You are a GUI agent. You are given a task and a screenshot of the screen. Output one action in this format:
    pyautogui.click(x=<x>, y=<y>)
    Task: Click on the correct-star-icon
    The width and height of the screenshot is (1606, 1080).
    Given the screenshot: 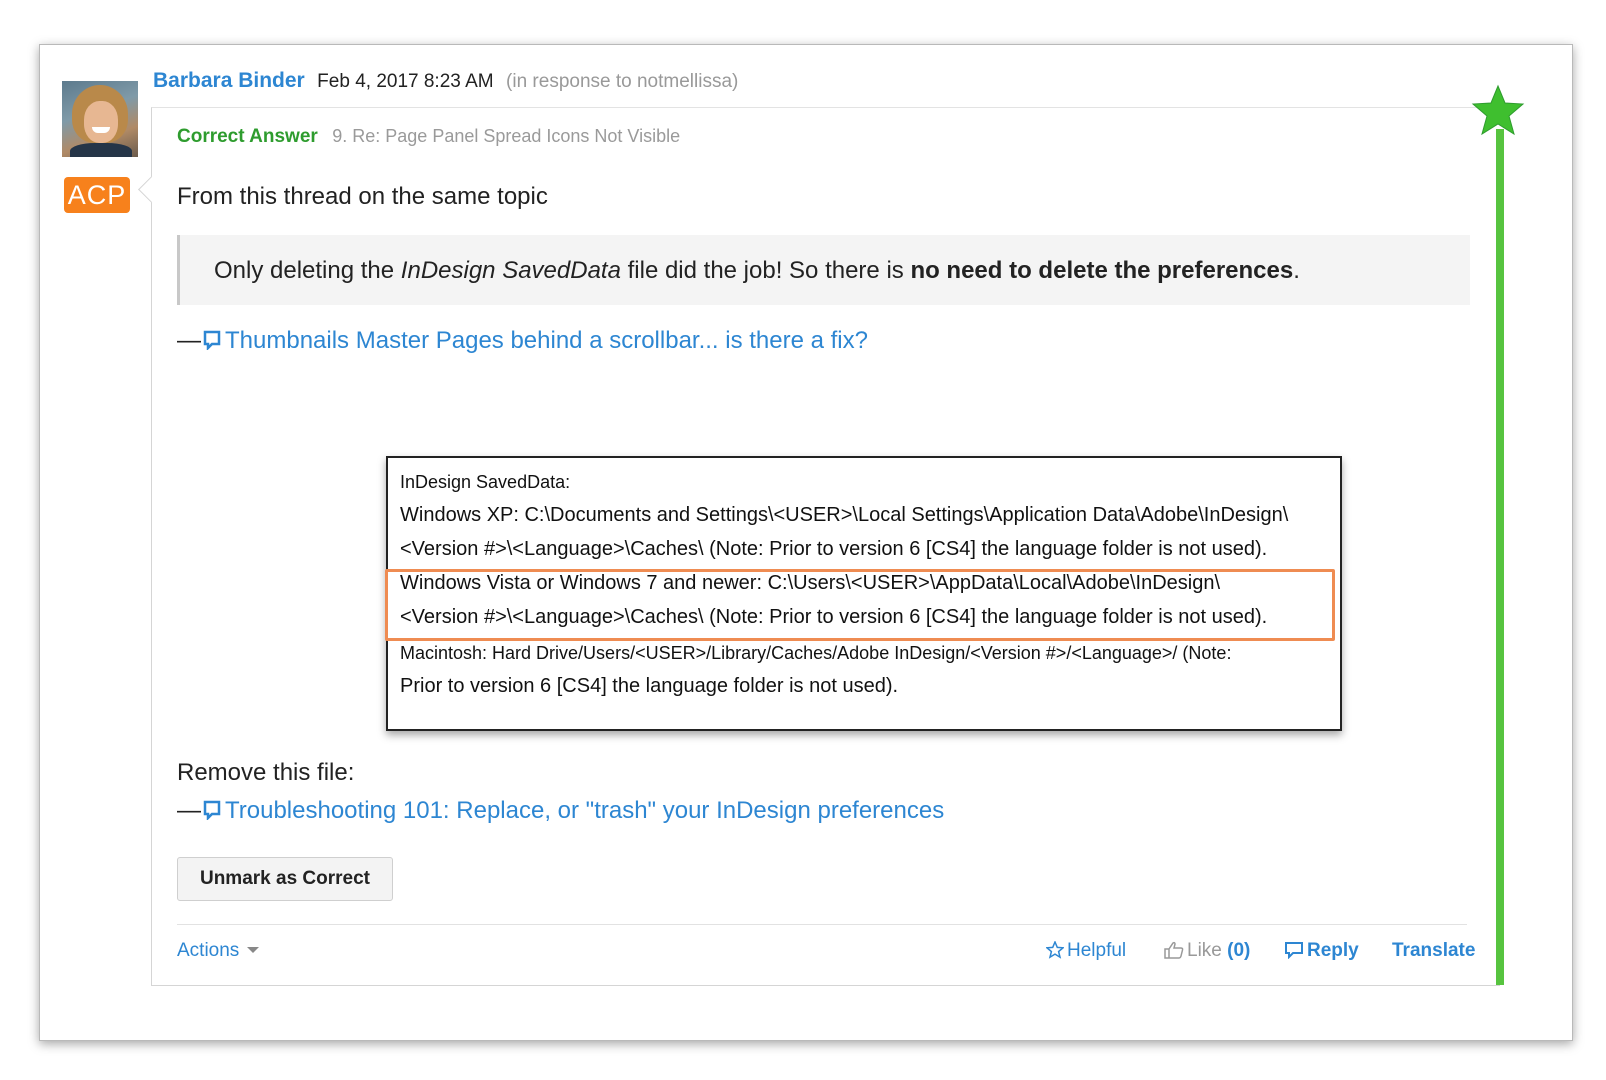 What is the action you would take?
    pyautogui.click(x=1498, y=110)
    